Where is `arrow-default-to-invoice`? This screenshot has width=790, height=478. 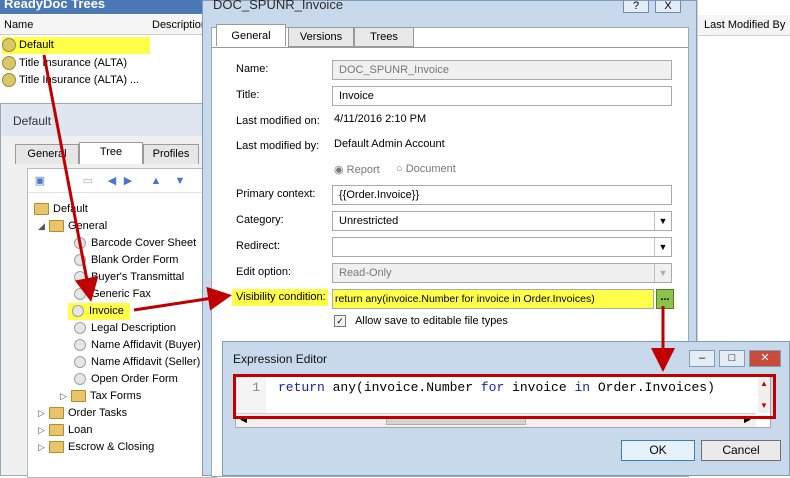 arrow-default-to-invoice is located at coordinates (70, 178).